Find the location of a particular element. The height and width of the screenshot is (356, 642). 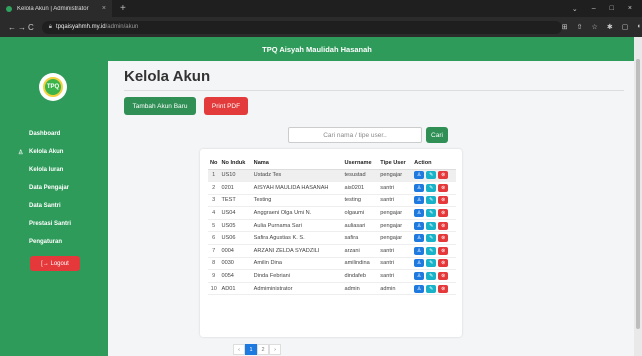

back-icon: ← is located at coordinates (12, 27).